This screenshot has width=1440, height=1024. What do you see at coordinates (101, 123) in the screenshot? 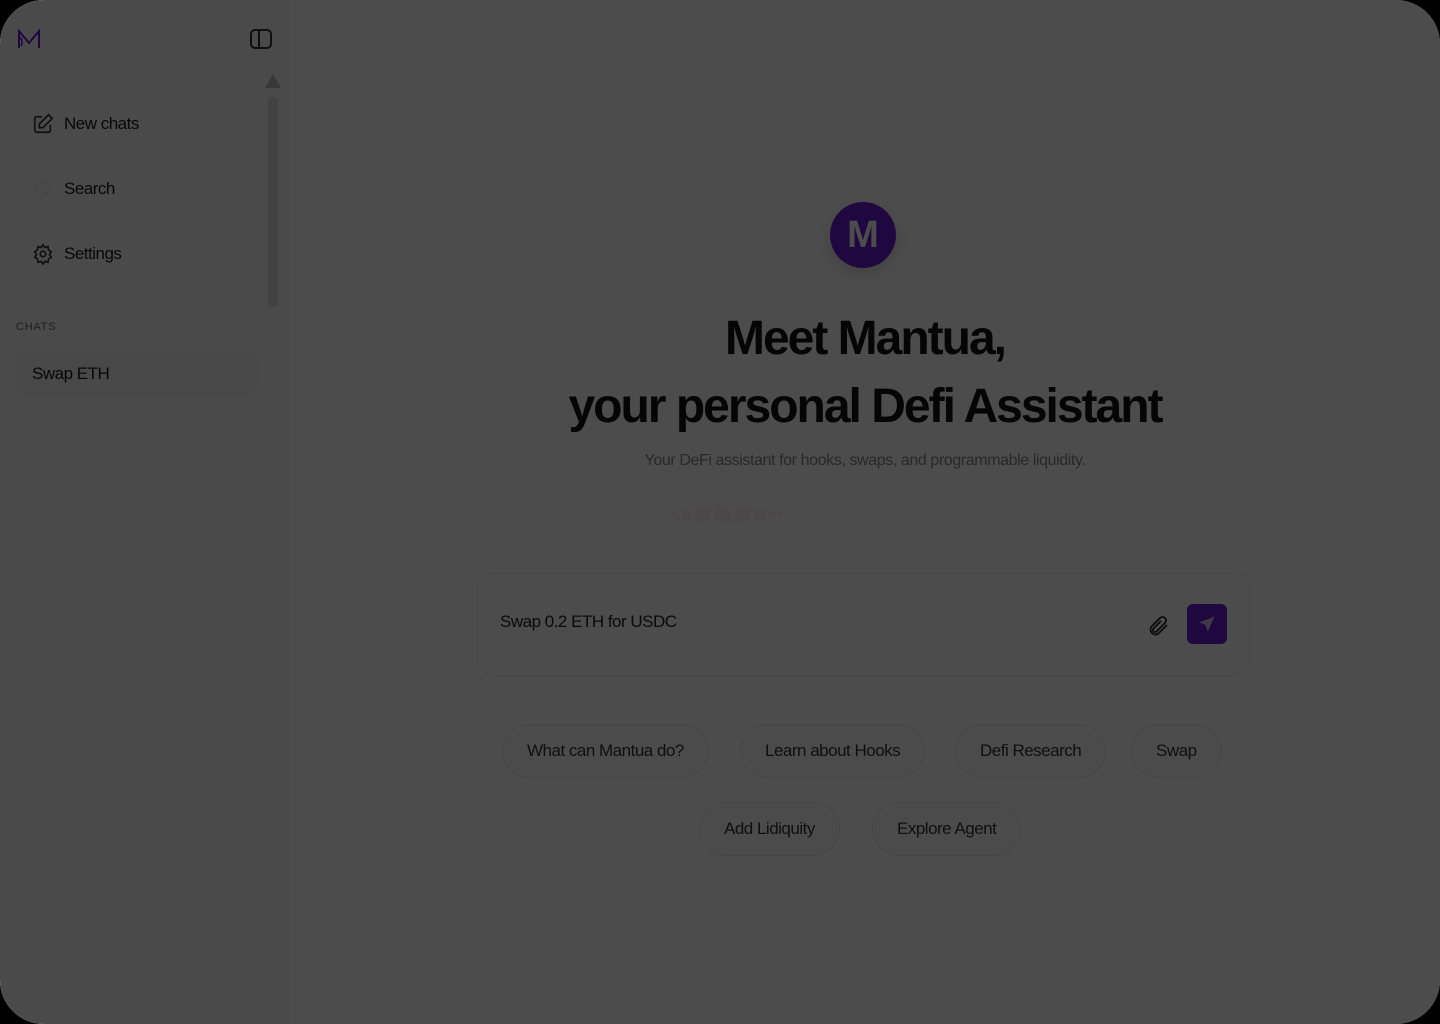
I see `sidebar-item-label: New chats` at bounding box center [101, 123].